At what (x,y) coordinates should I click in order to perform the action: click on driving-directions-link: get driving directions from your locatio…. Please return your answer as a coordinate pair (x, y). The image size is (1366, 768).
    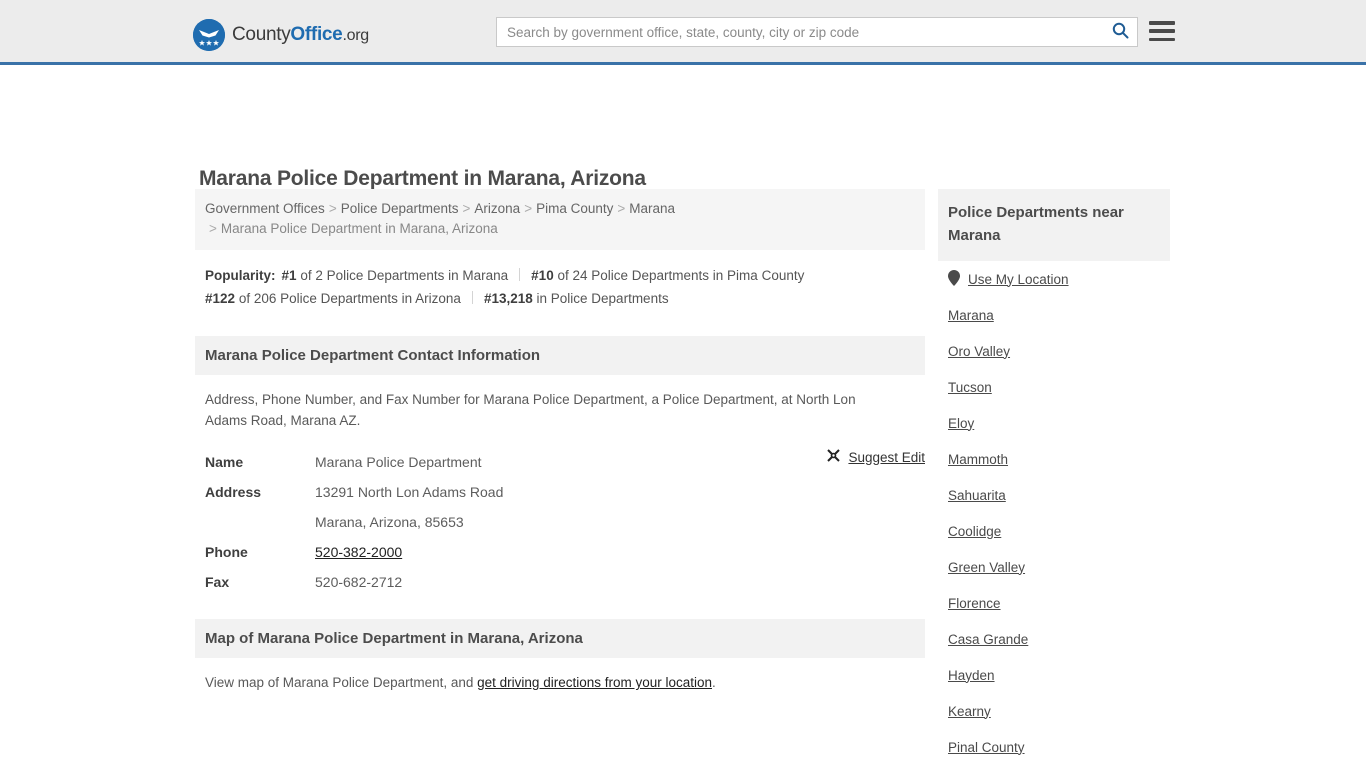
    Looking at the image, I should click on (594, 682).